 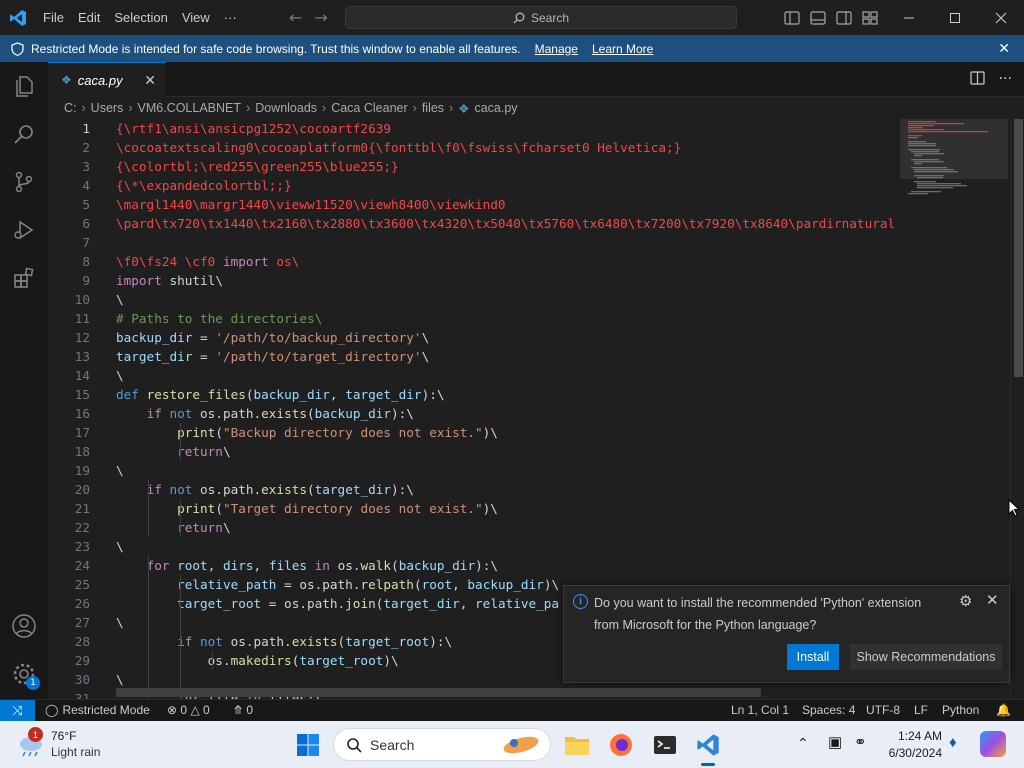 I want to click on explorer-icon, so click(x=24, y=86).